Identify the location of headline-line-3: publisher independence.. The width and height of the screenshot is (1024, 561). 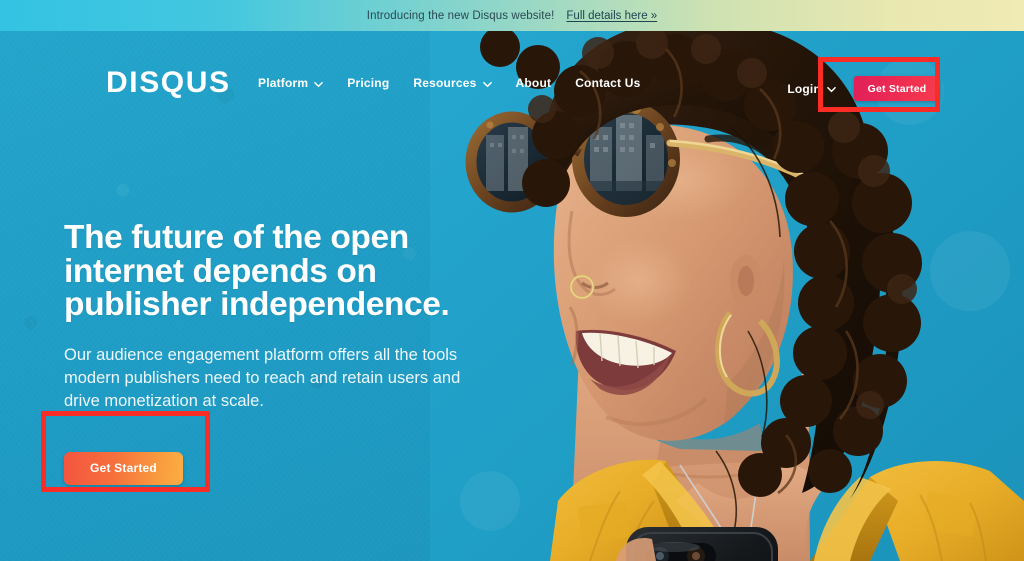
(257, 304).